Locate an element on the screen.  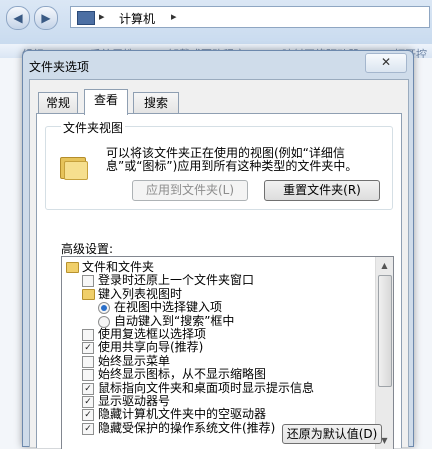
address-bar: ▸ 计算机 ▸ is located at coordinates (250, 17).